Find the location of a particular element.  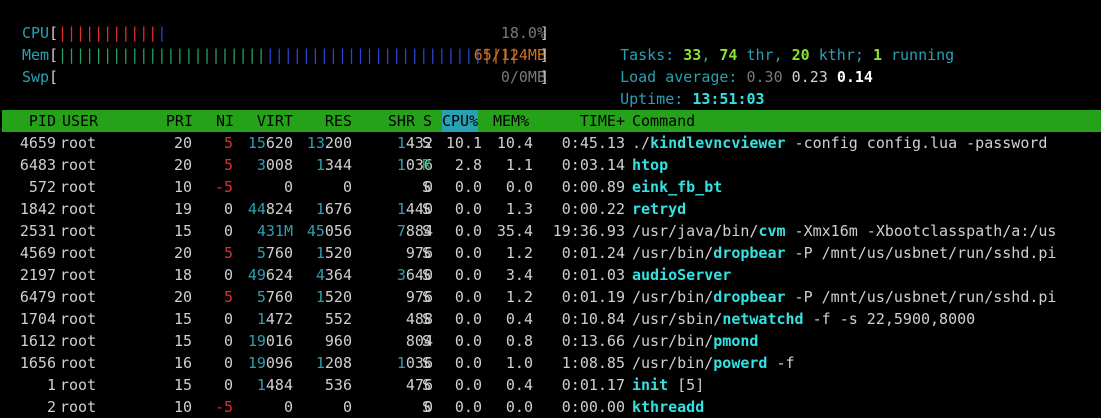

cell-pri: 19 is located at coordinates (182, 209).